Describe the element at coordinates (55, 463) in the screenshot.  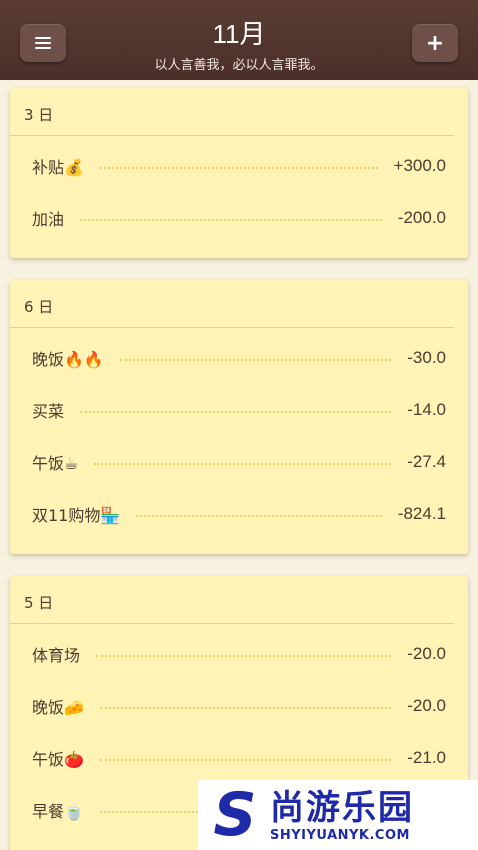
I see `entry-name: 午饭☕` at that location.